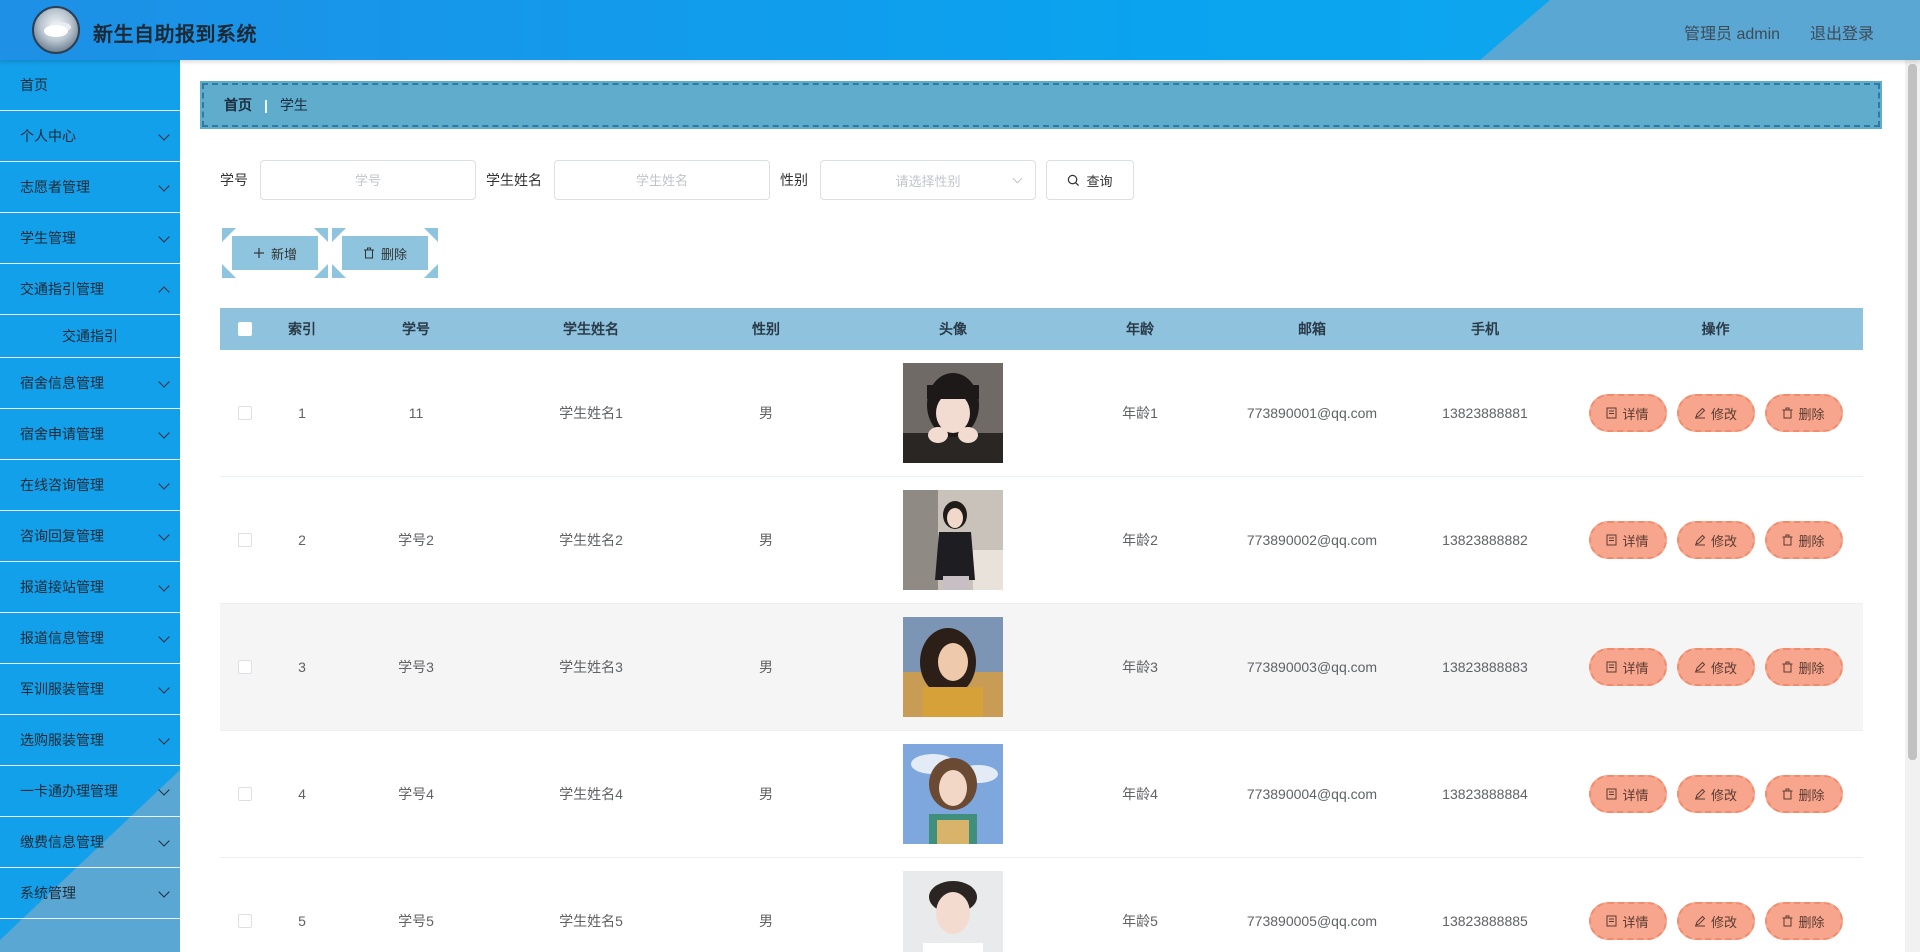 The image size is (1920, 952). I want to click on action-row: 新增 删除, so click(330, 253).